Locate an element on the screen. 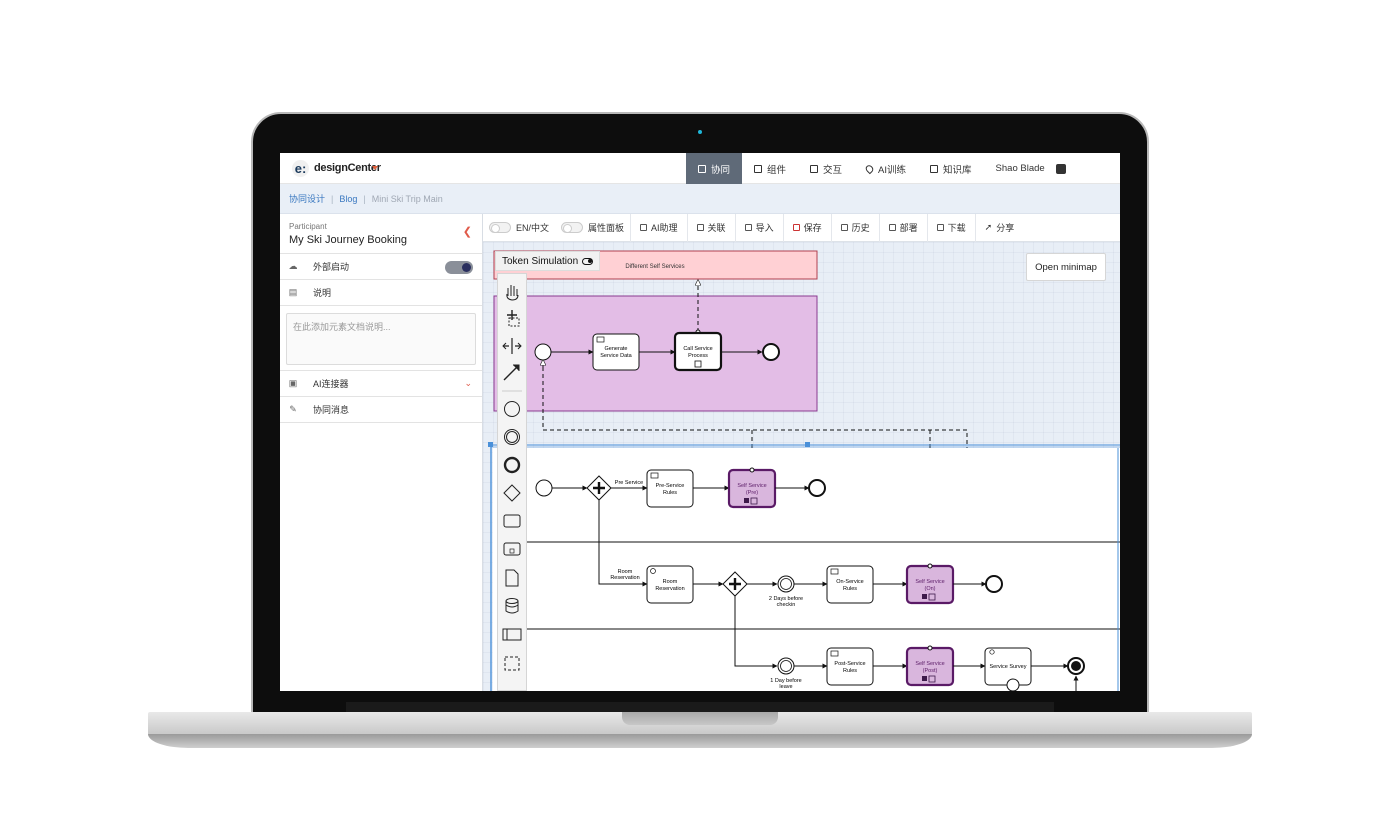 Image resolution: width=1400 pixels, height=840 pixels. subprocess-tool-icon is located at coordinates (512, 549).